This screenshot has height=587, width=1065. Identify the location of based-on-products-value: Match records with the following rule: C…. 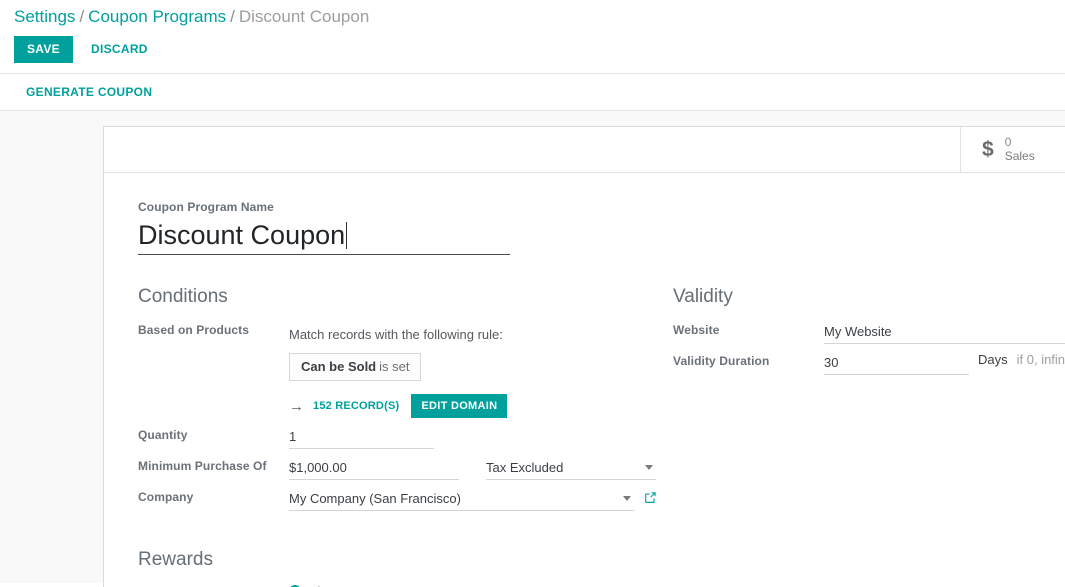
(481, 369).